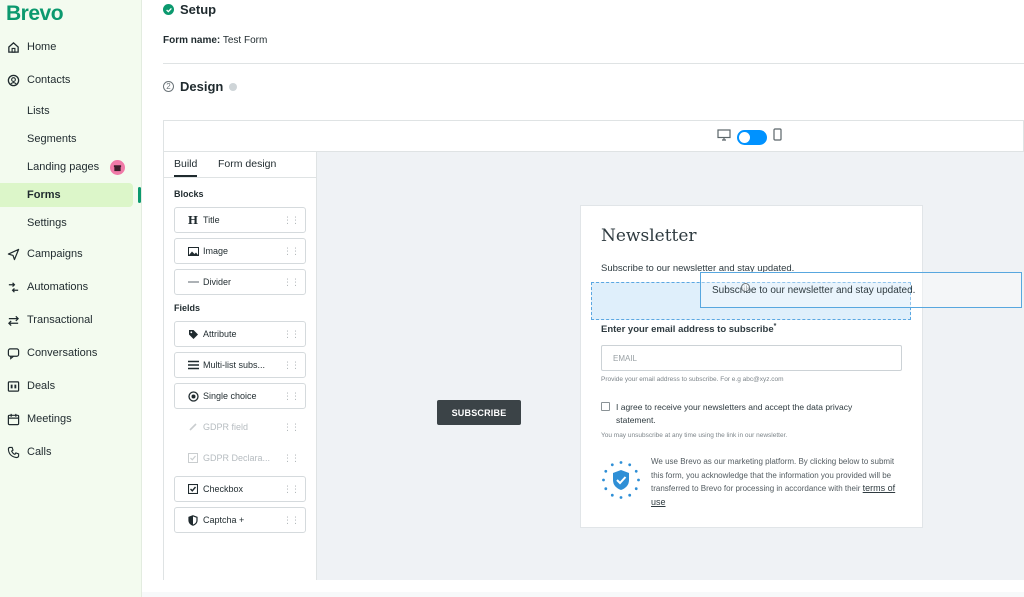 The width and height of the screenshot is (1024, 597). Describe the element at coordinates (71, 223) in the screenshot. I see `sidebar-item-settings: Settings` at that location.